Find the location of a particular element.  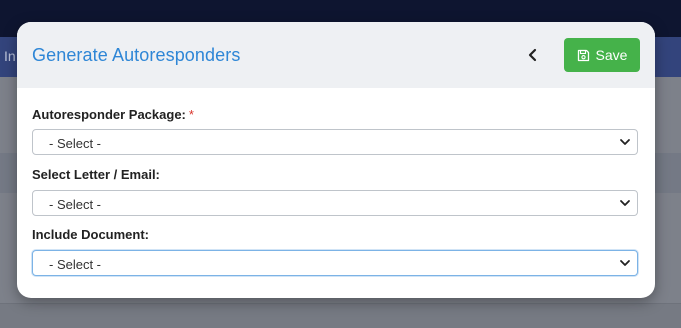

include-document-label: Include Document: is located at coordinates (91, 234).